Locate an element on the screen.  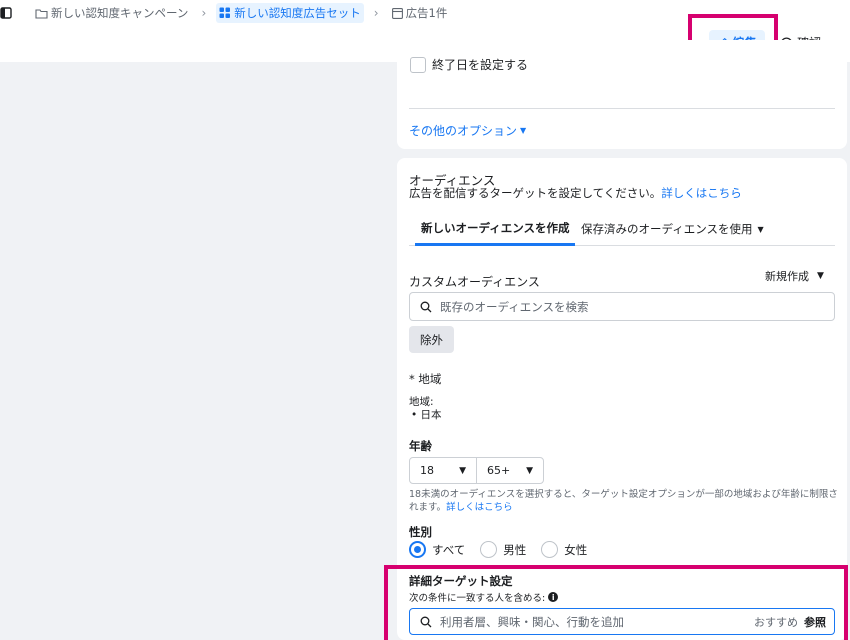
gender-option-male: 男性 is located at coordinates (503, 549).